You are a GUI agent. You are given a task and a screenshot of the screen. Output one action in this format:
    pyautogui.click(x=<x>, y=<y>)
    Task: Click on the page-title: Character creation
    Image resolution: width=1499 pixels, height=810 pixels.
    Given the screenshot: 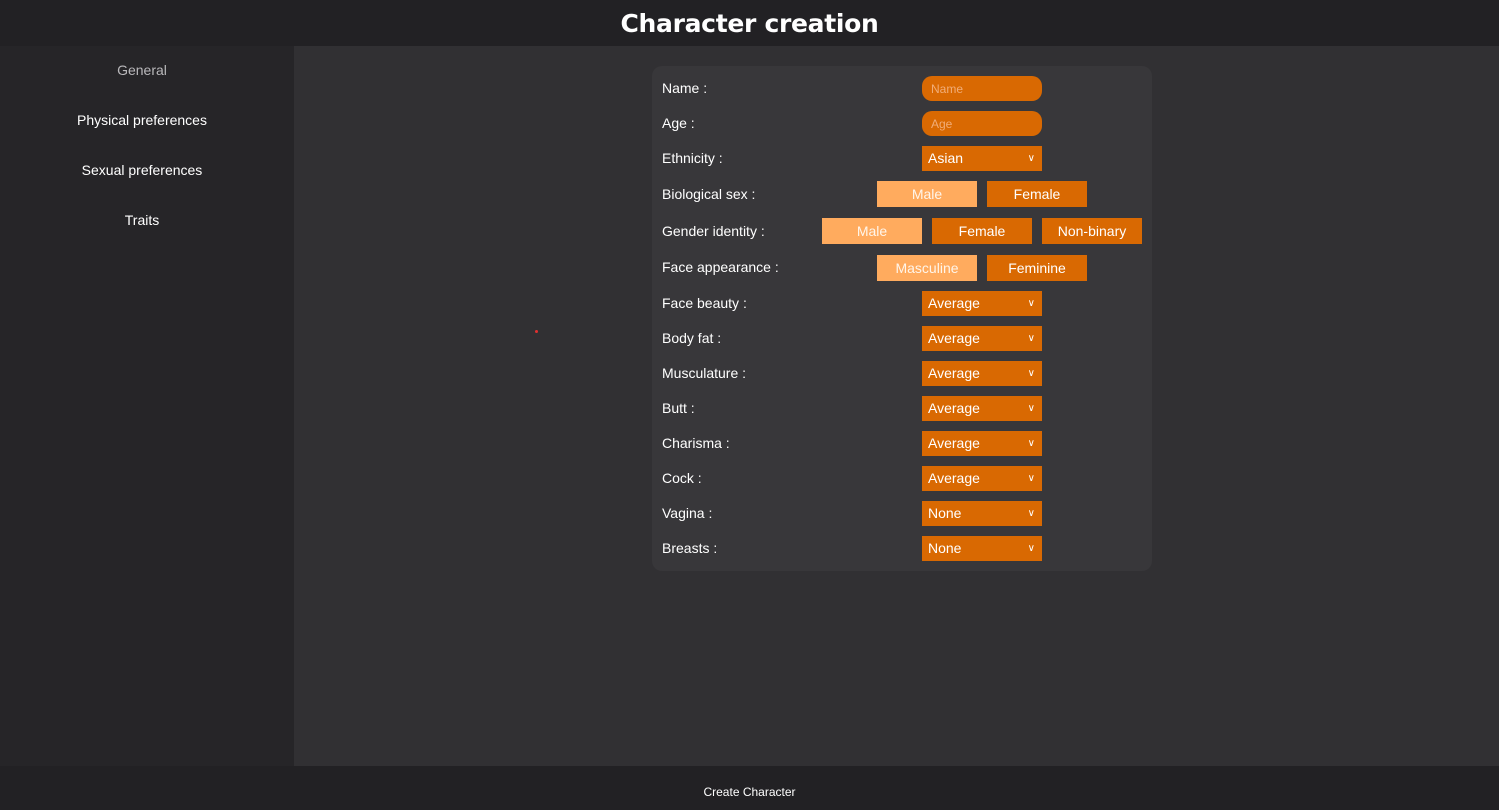 What is the action you would take?
    pyautogui.click(x=749, y=23)
    